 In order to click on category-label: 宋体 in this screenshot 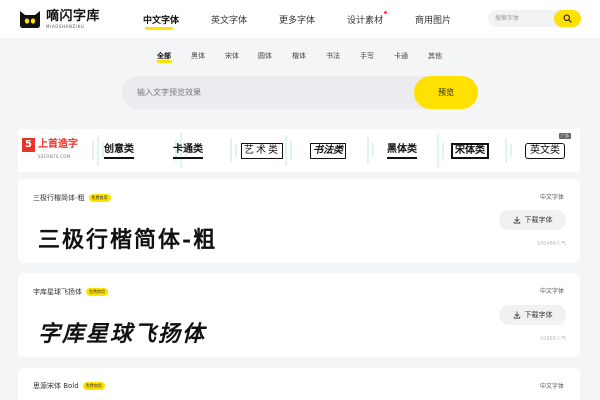, I will do `click(232, 56)`.